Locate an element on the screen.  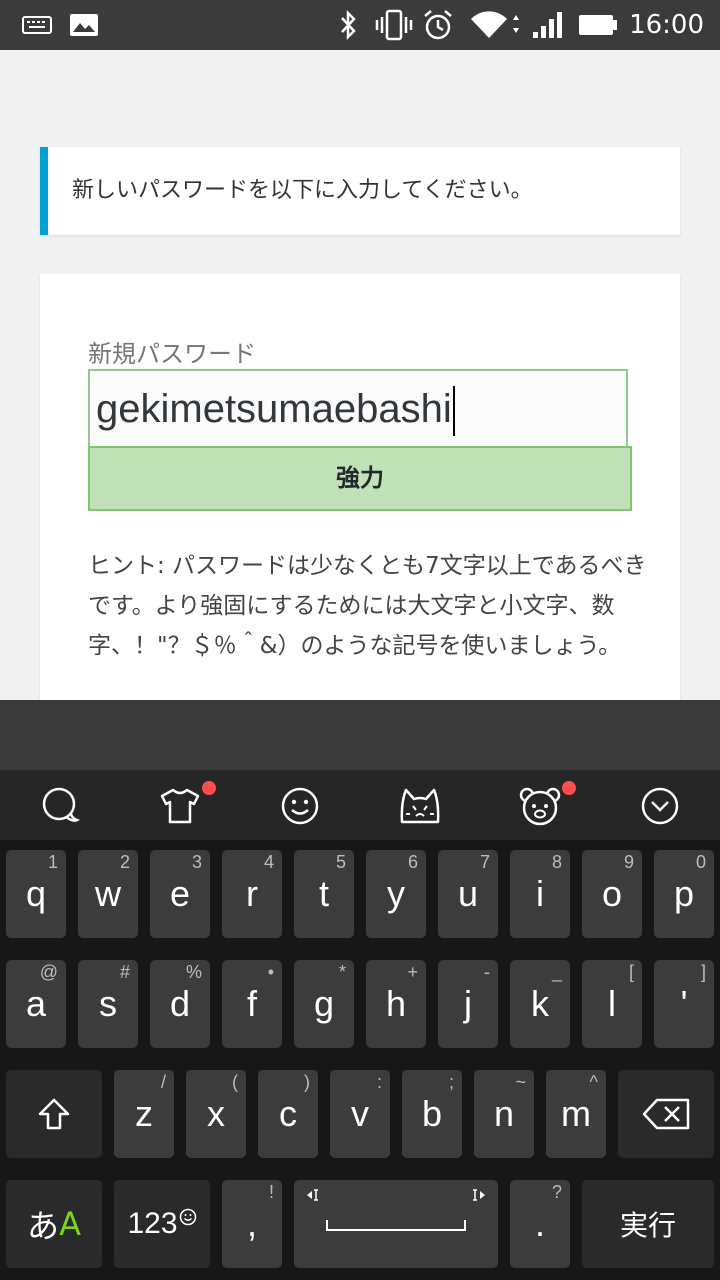
notice-text: 新しいパスワードを以下に入力してください。 is located at coordinates (302, 190).